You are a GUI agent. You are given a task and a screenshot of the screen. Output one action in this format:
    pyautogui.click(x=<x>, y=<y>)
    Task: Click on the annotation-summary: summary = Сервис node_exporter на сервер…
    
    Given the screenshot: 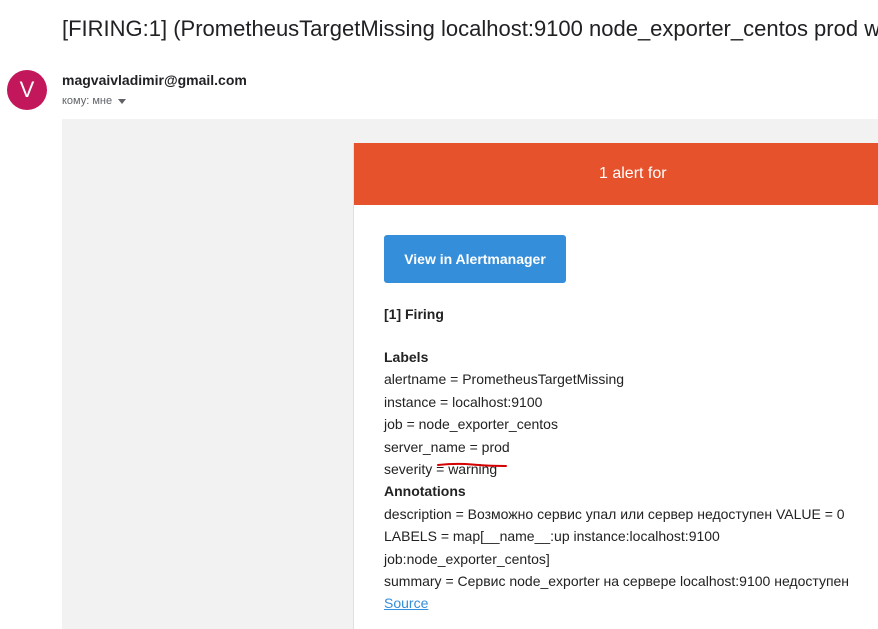 What is the action you would take?
    pyautogui.click(x=617, y=580)
    